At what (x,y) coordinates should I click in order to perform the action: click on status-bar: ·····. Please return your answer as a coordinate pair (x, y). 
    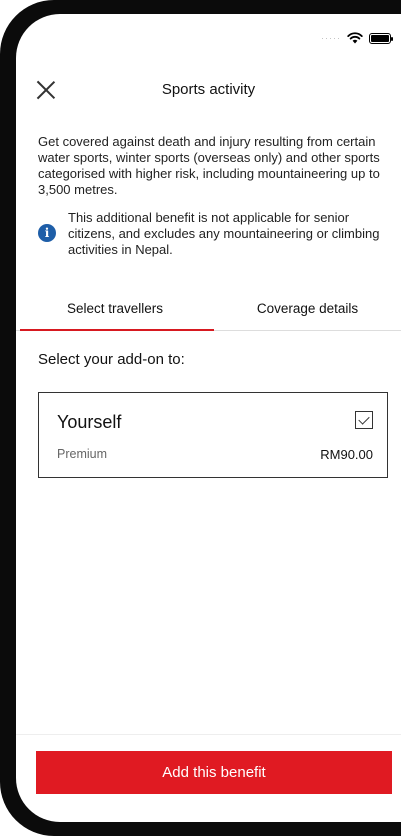
    Looking at the image, I should click on (357, 38).